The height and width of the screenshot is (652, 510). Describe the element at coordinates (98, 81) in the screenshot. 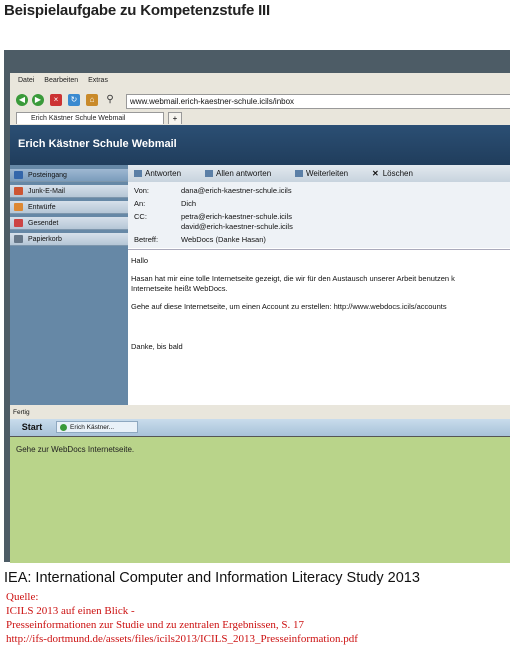

I see `menu-extras: Extras` at that location.